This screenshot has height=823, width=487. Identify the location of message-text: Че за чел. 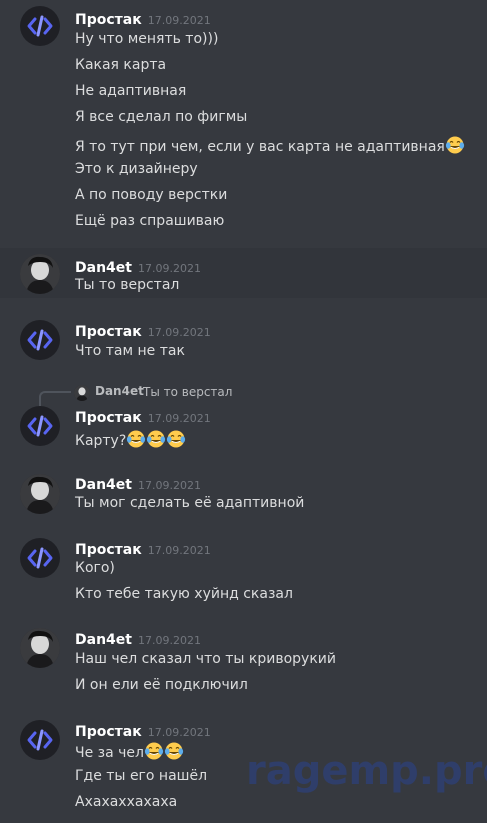
(109, 753).